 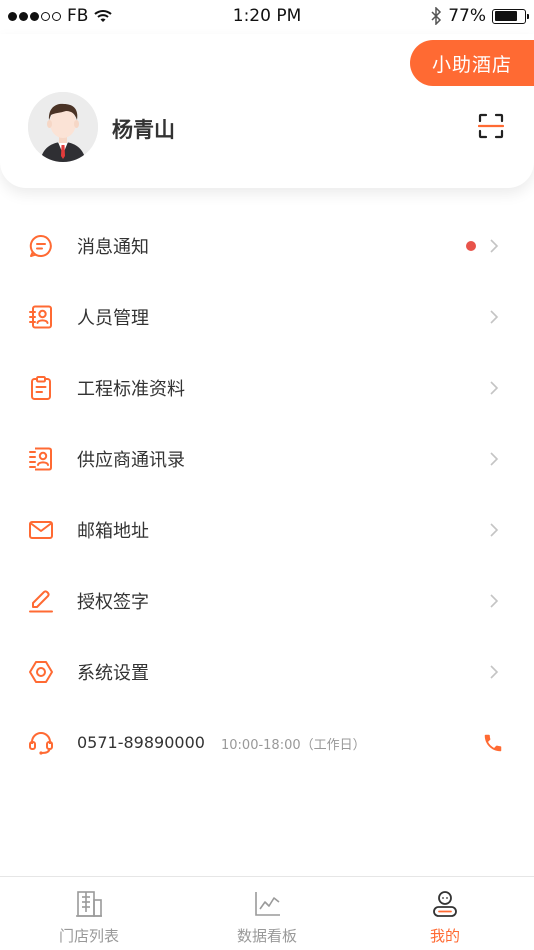 I want to click on avatar-image, so click(x=63, y=127).